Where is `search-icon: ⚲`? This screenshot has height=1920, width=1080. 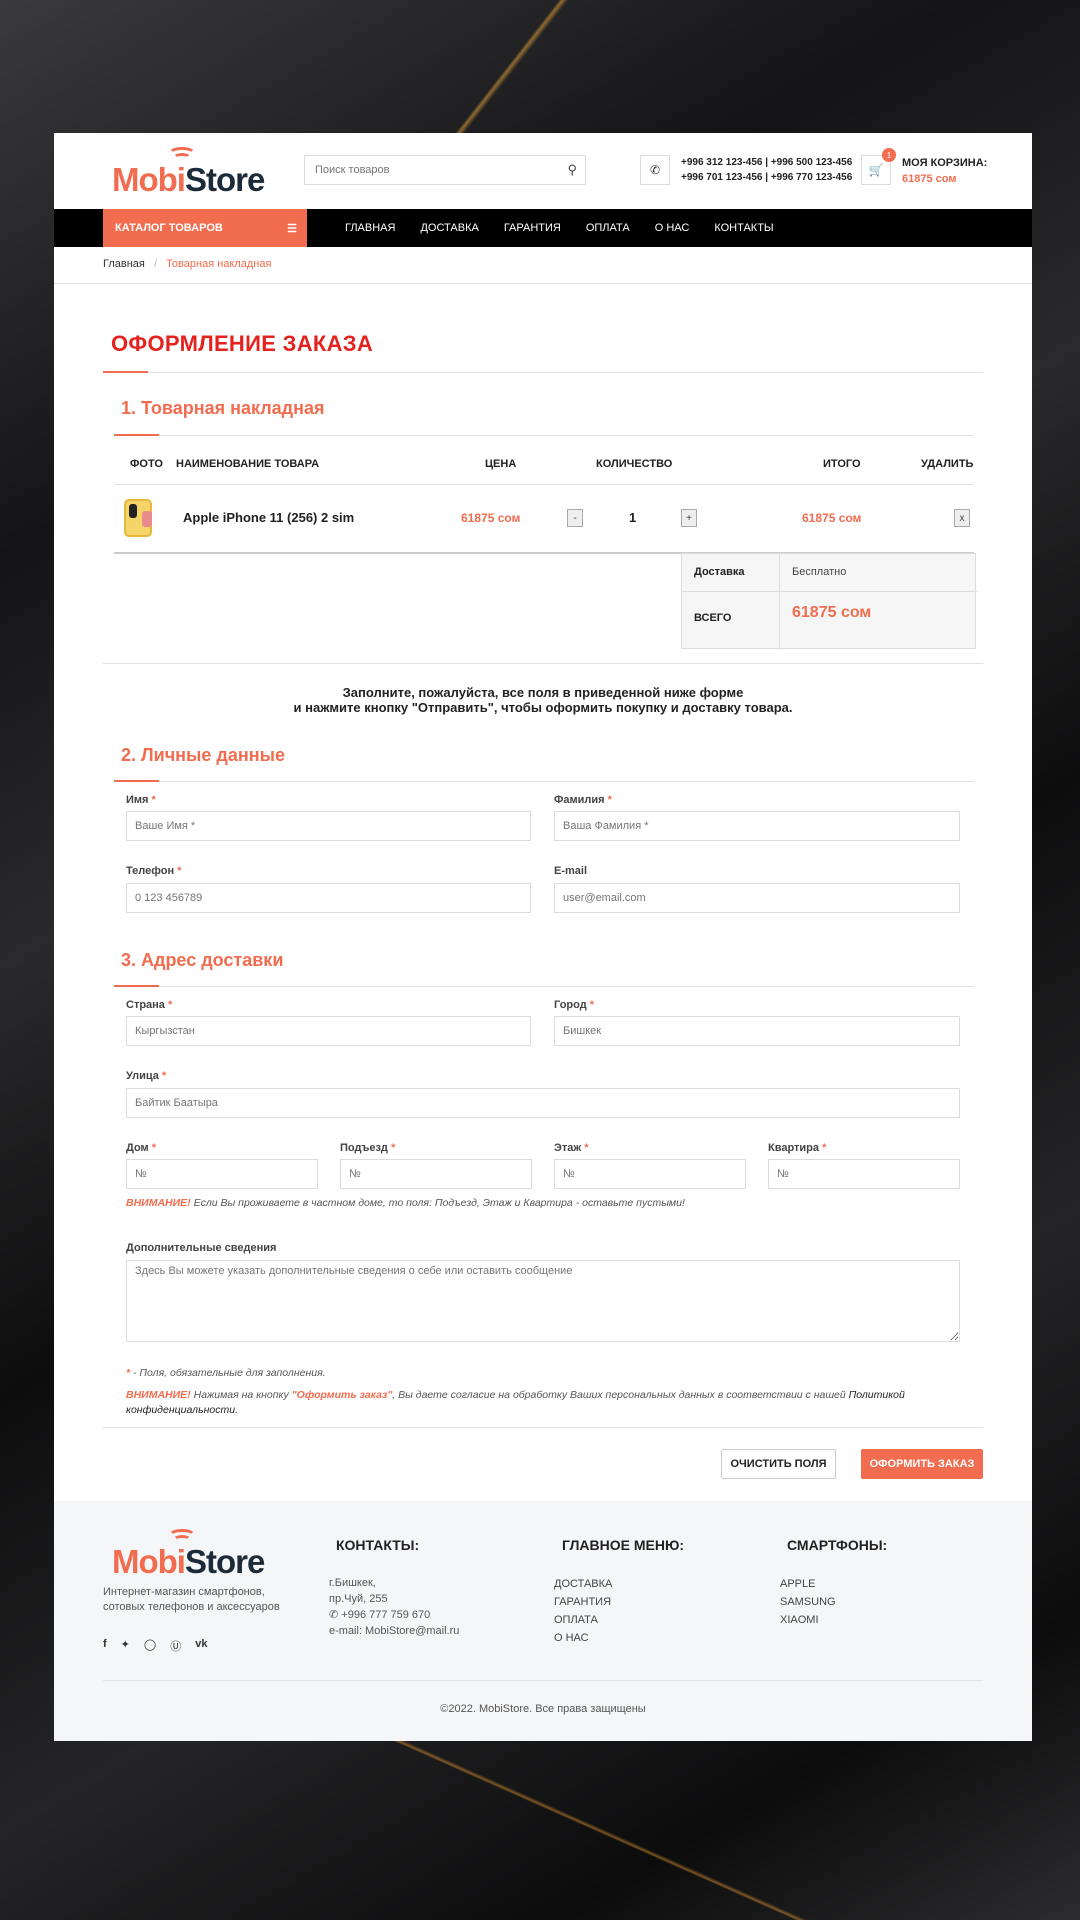
search-icon: ⚲ is located at coordinates (572, 170).